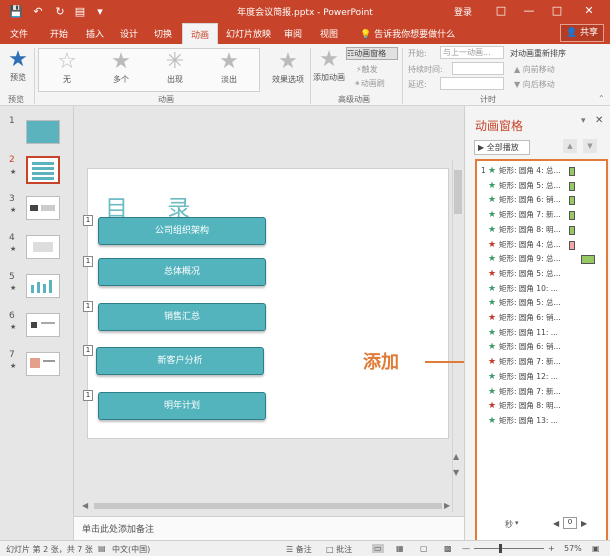 The width and height of the screenshot is (610, 556). I want to click on move-later-button: ▼ 向后移动, so click(534, 84).